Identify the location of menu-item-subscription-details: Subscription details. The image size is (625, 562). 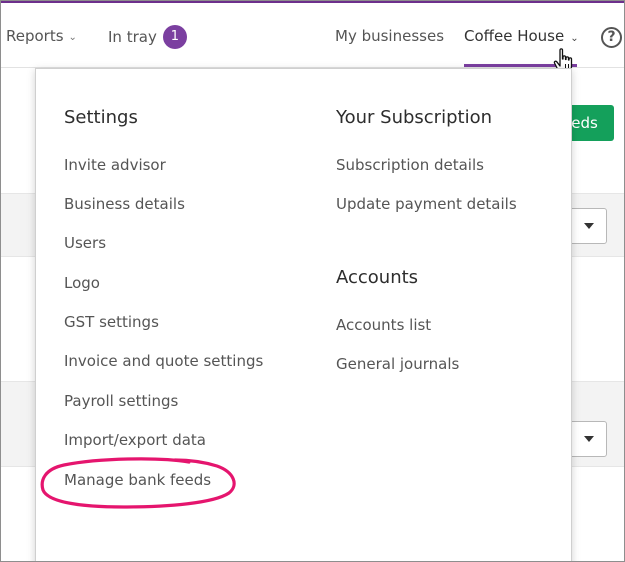
(410, 165).